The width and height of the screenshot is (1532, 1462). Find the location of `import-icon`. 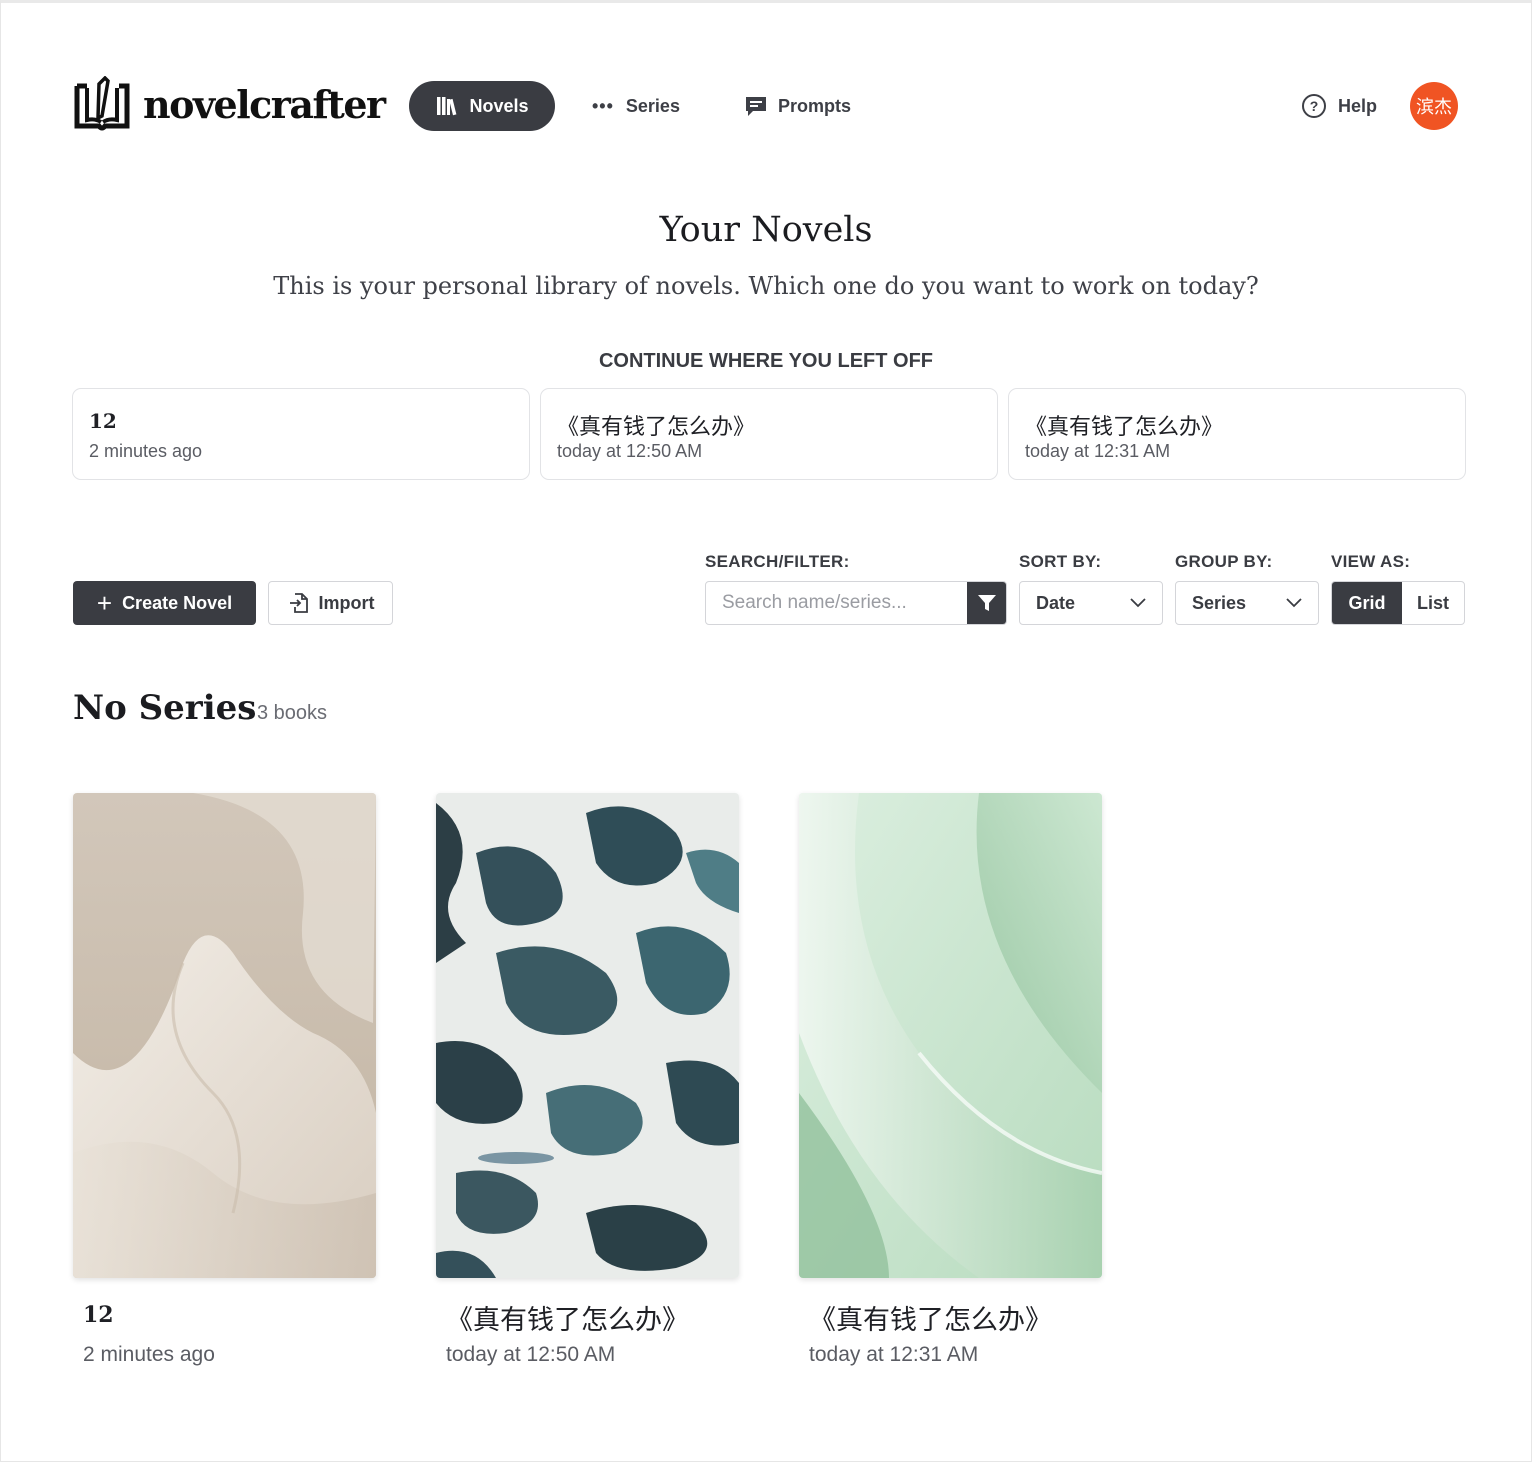

import-icon is located at coordinates (298, 603).